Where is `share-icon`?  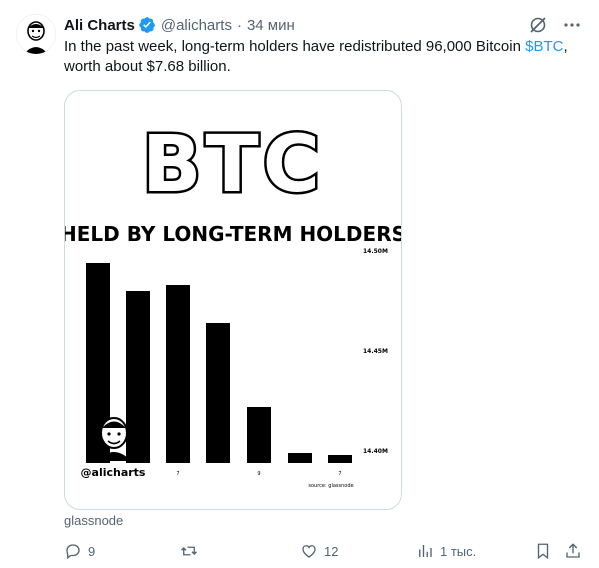 share-icon is located at coordinates (573, 550).